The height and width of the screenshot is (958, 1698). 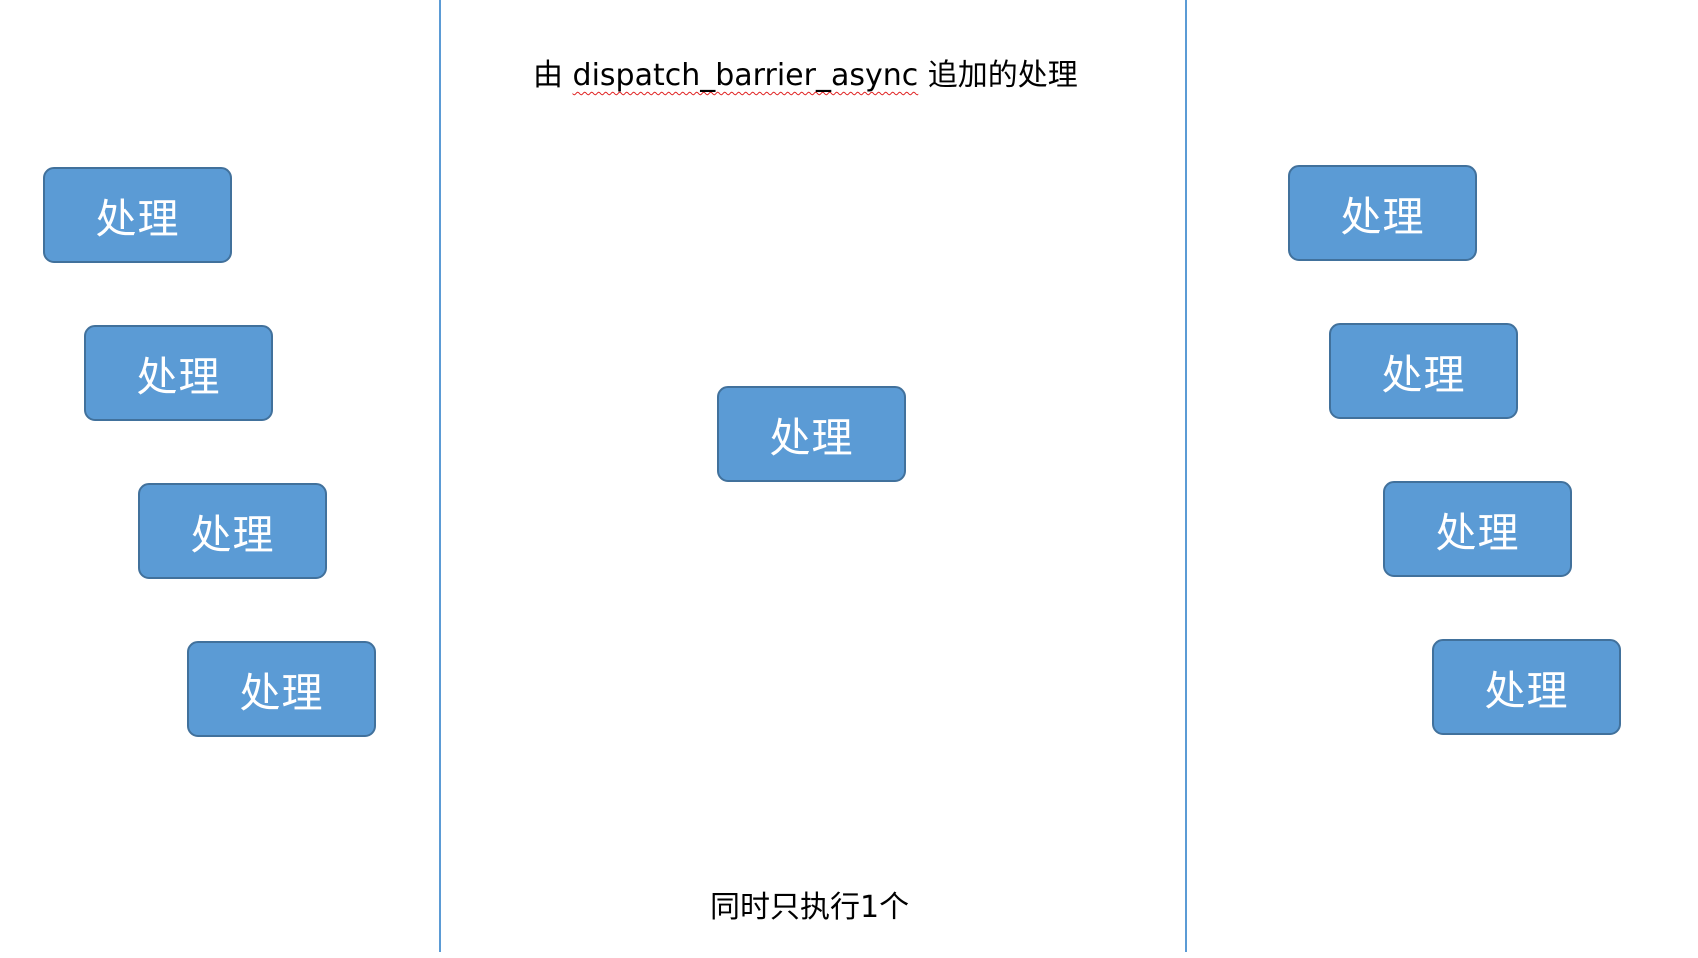 I want to click on single-execution-caption: 同时只执行1个, so click(x=810, y=907).